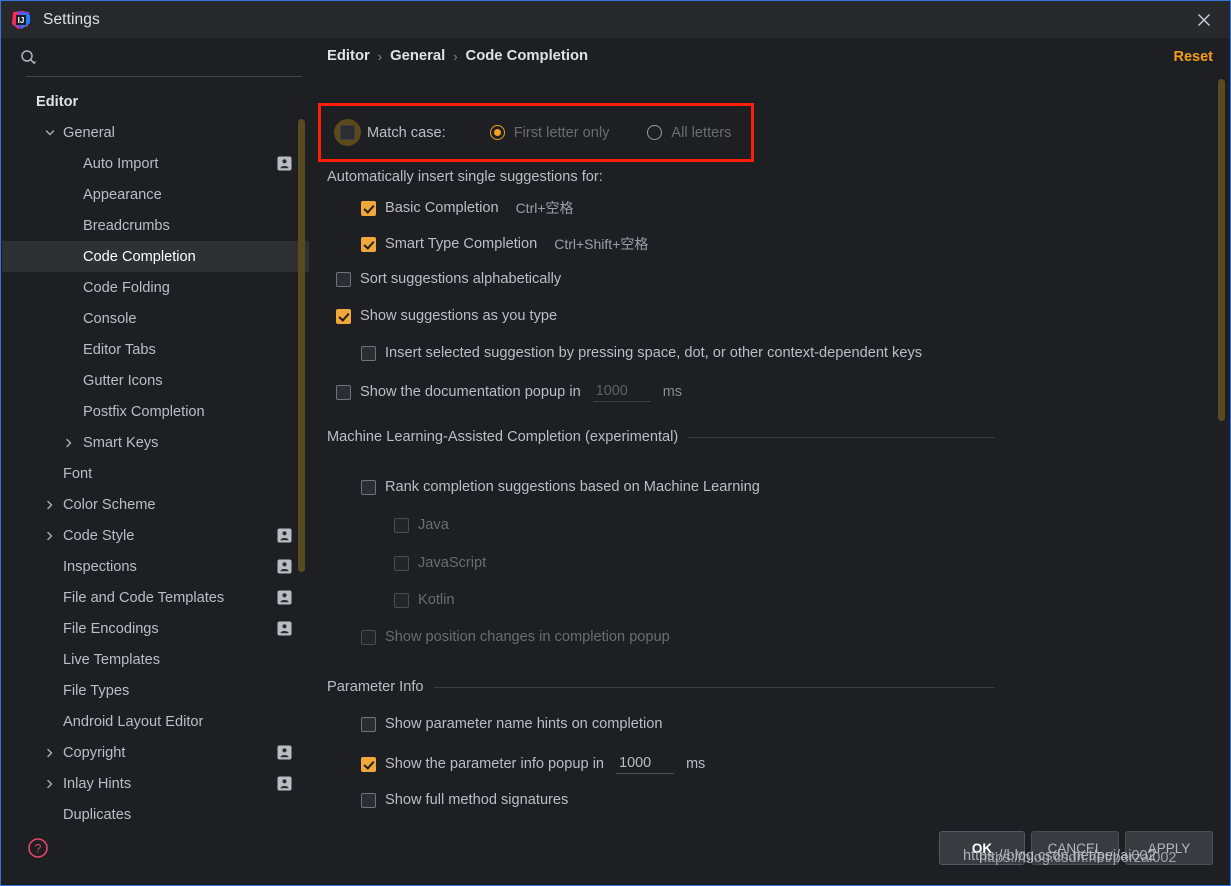 The width and height of the screenshot is (1231, 886). Describe the element at coordinates (401, 600) in the screenshot. I see `ml-kotlin-checkbox` at that location.